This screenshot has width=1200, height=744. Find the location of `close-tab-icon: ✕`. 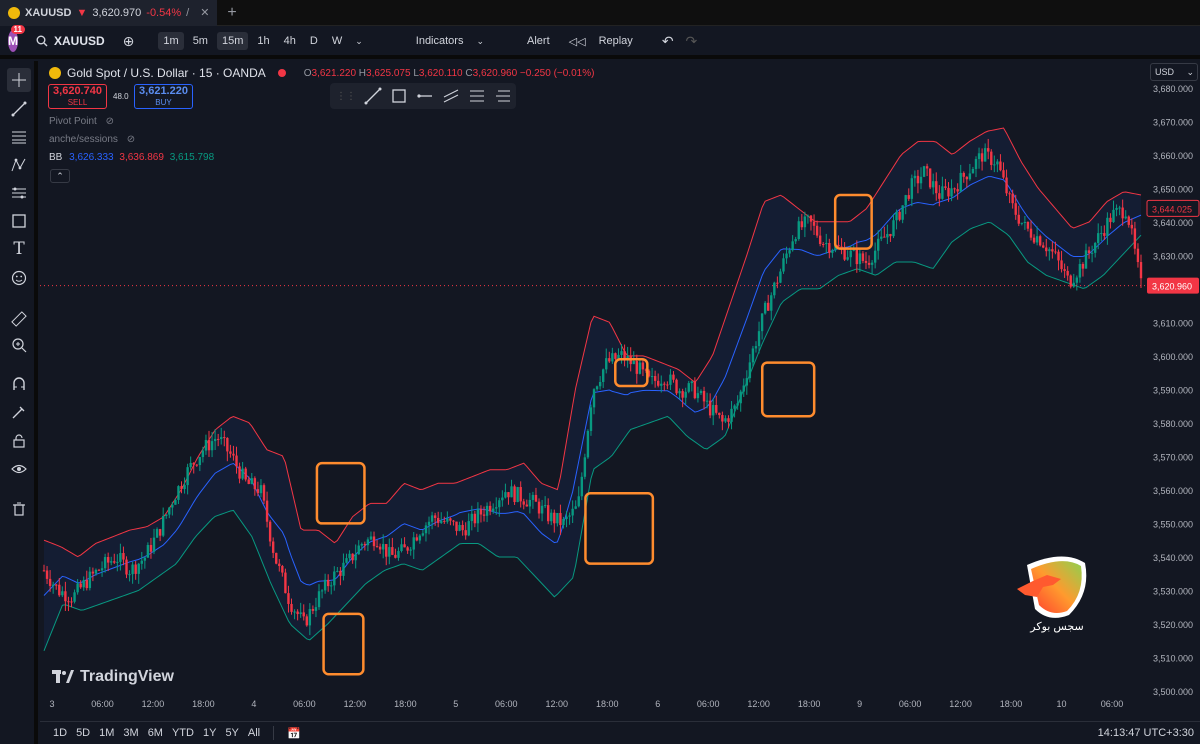

close-tab-icon: ✕ is located at coordinates (204, 12).